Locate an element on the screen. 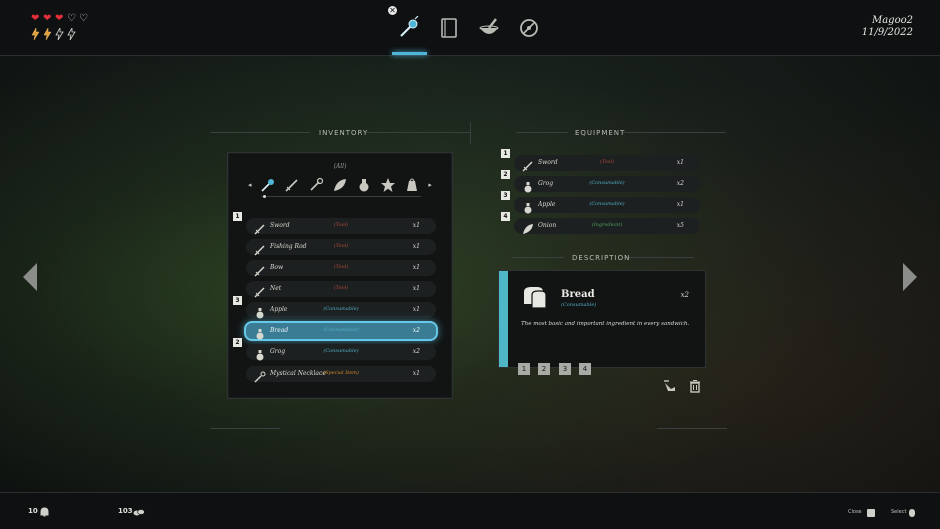 This screenshot has width=940, height=529. inventory-item-row: Bread (Consumable) x2 is located at coordinates (341, 331).